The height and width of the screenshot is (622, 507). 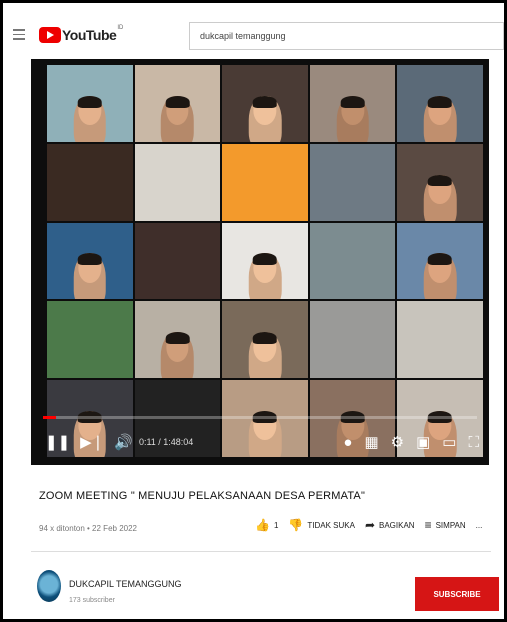 What do you see at coordinates (243, 36) in the screenshot?
I see `search-query: dukcapil temanggung` at bounding box center [243, 36].